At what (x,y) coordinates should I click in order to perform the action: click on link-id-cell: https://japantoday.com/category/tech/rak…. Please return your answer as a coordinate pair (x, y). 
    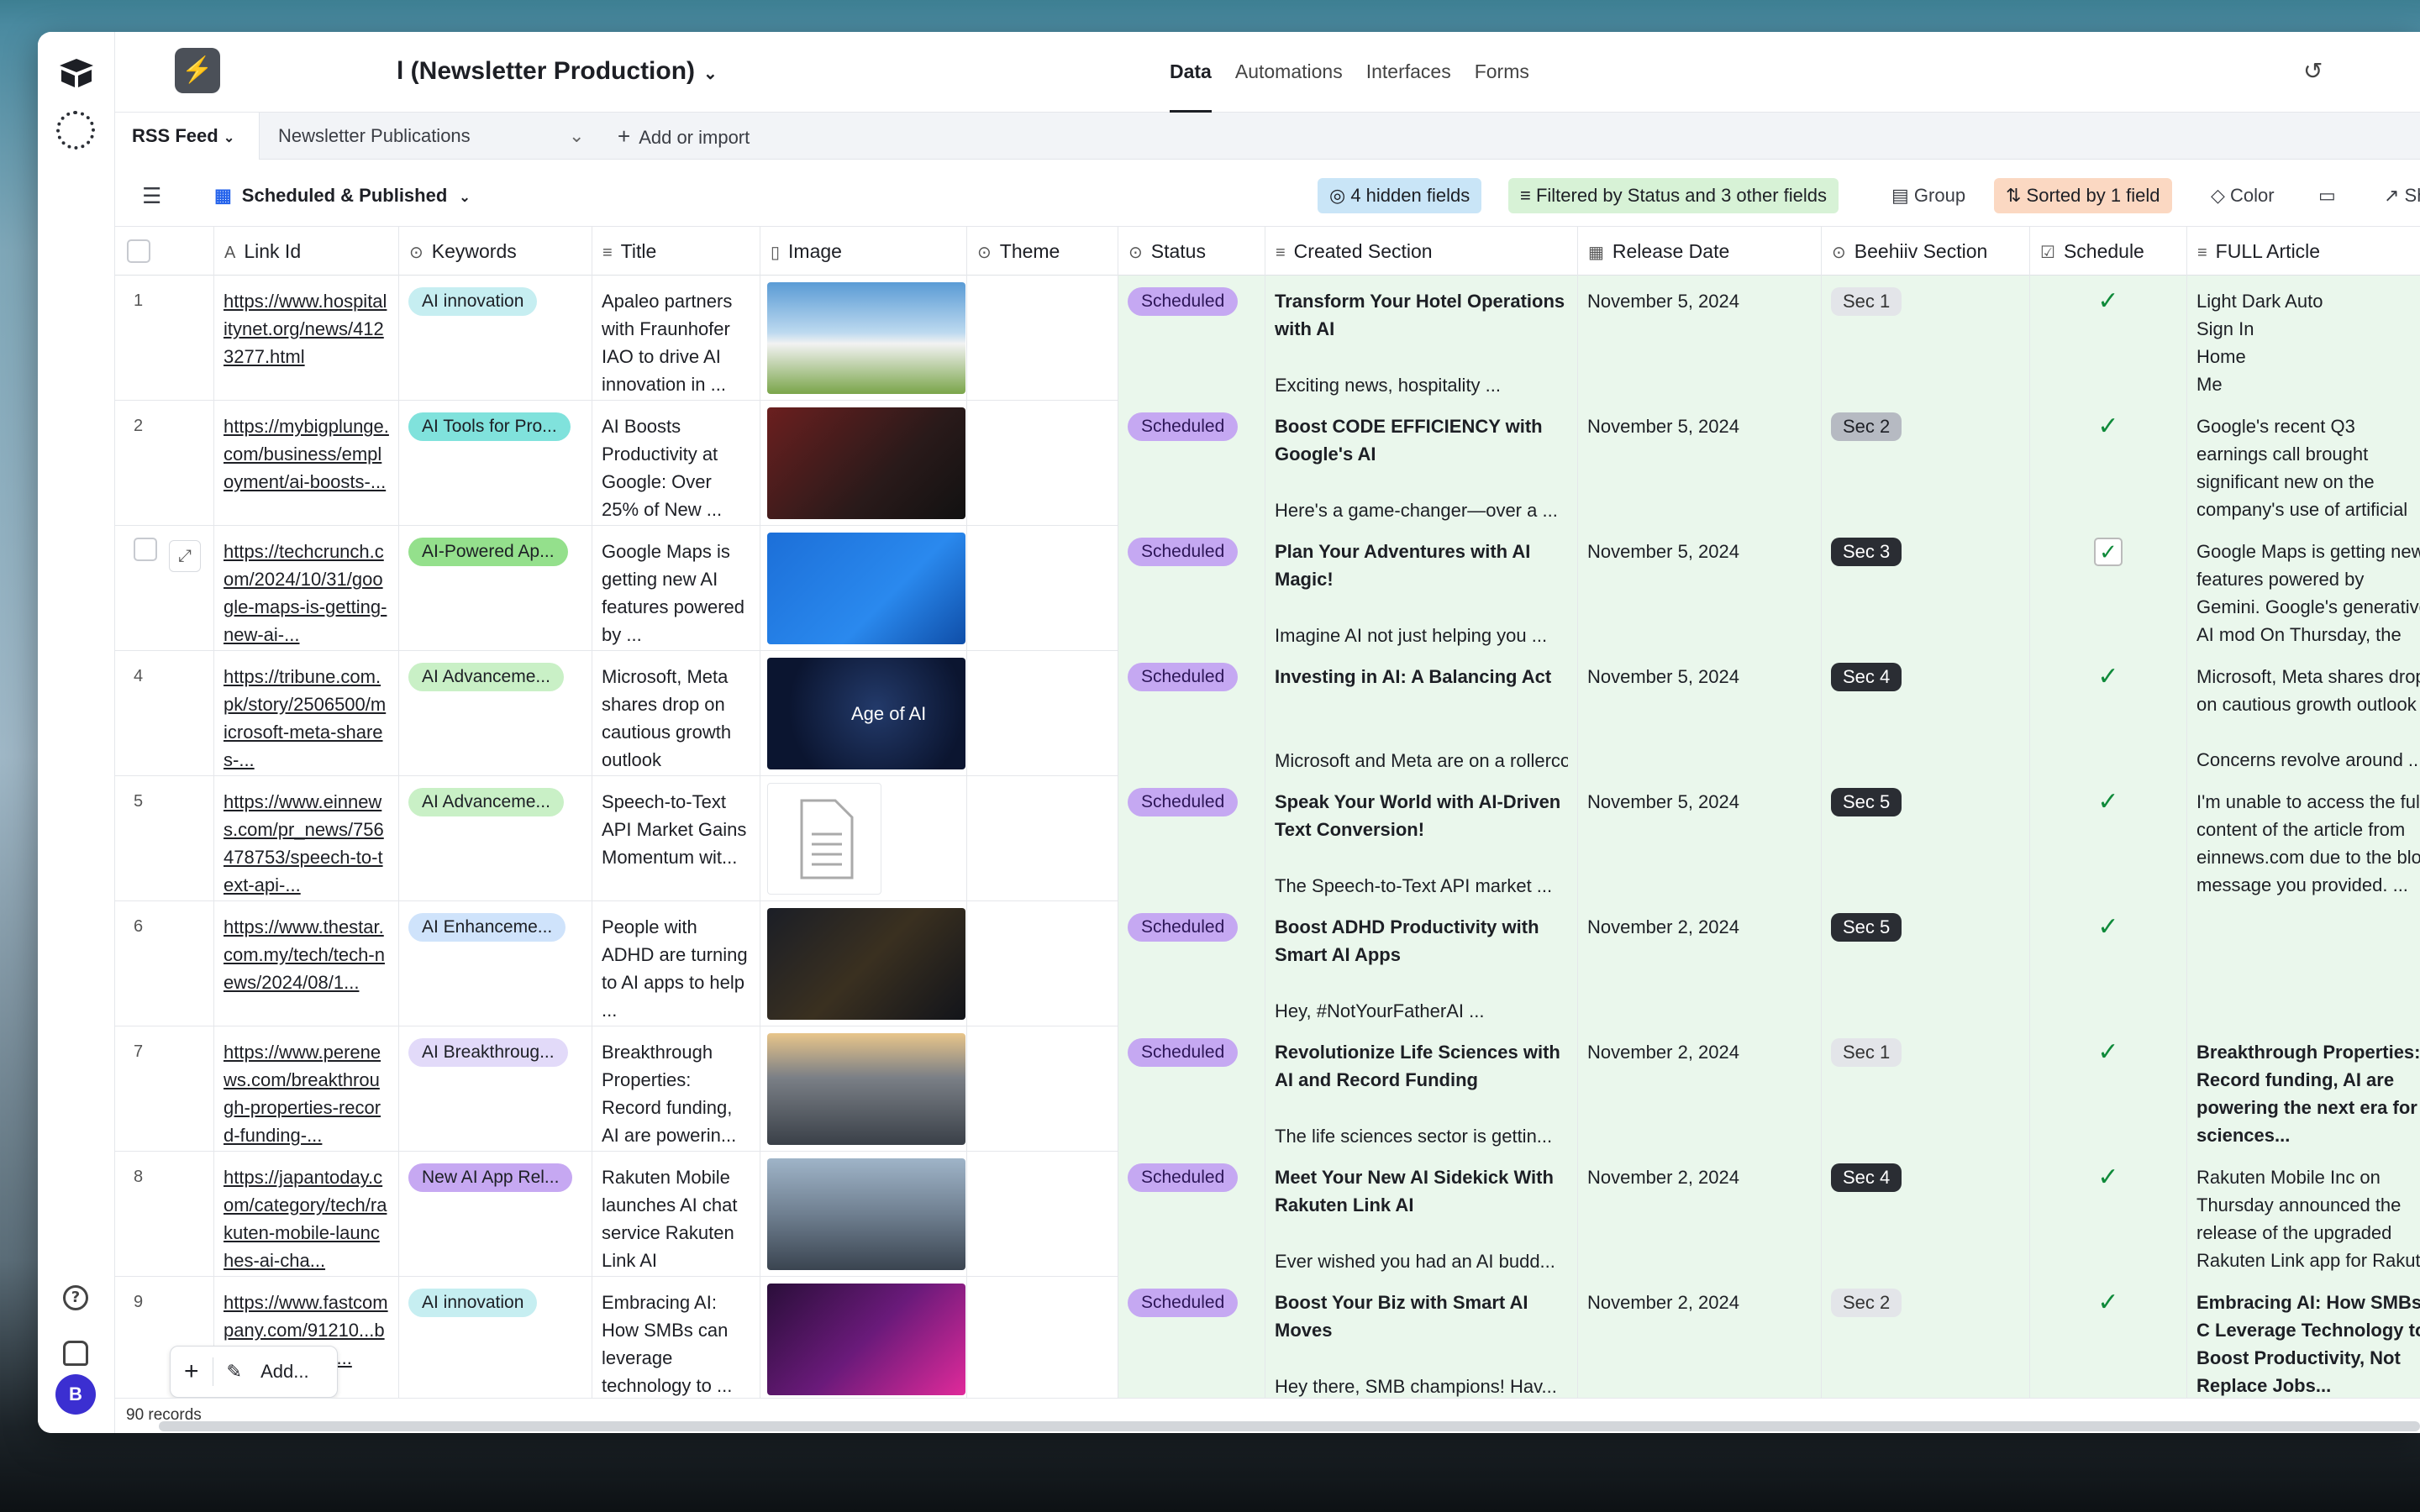
    Looking at the image, I should click on (306, 1214).